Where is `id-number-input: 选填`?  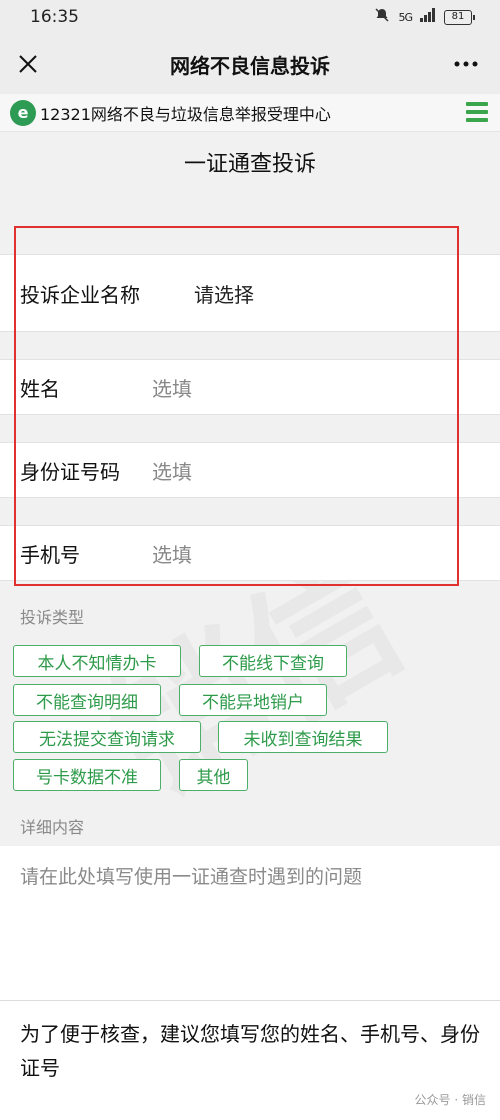
id-number-input: 选填 is located at coordinates (172, 470).